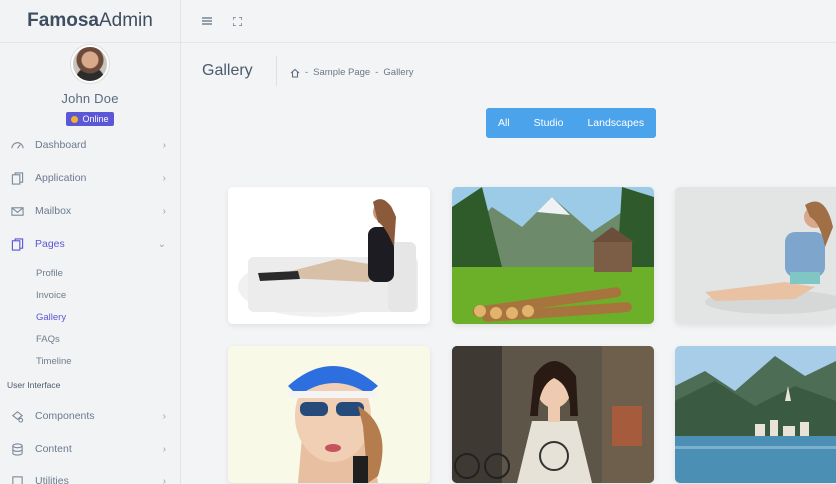  What do you see at coordinates (549, 123) in the screenshot?
I see `filter-studio-button: Studio` at bounding box center [549, 123].